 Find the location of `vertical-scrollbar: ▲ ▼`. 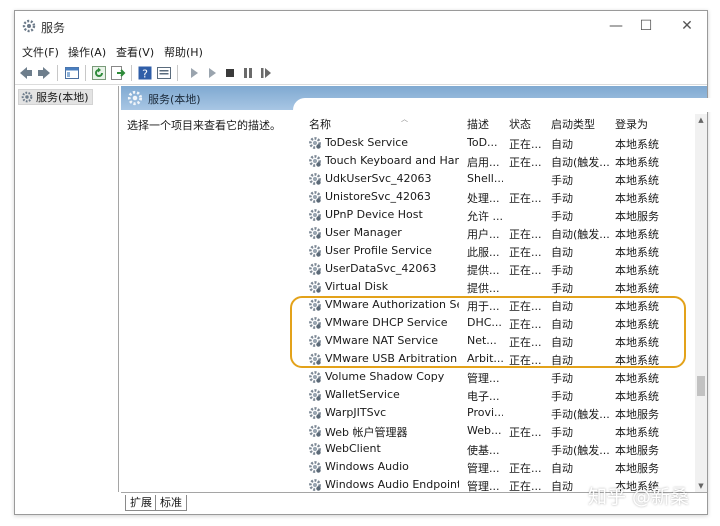

vertical-scrollbar: ▲ ▼ is located at coordinates (701, 303).